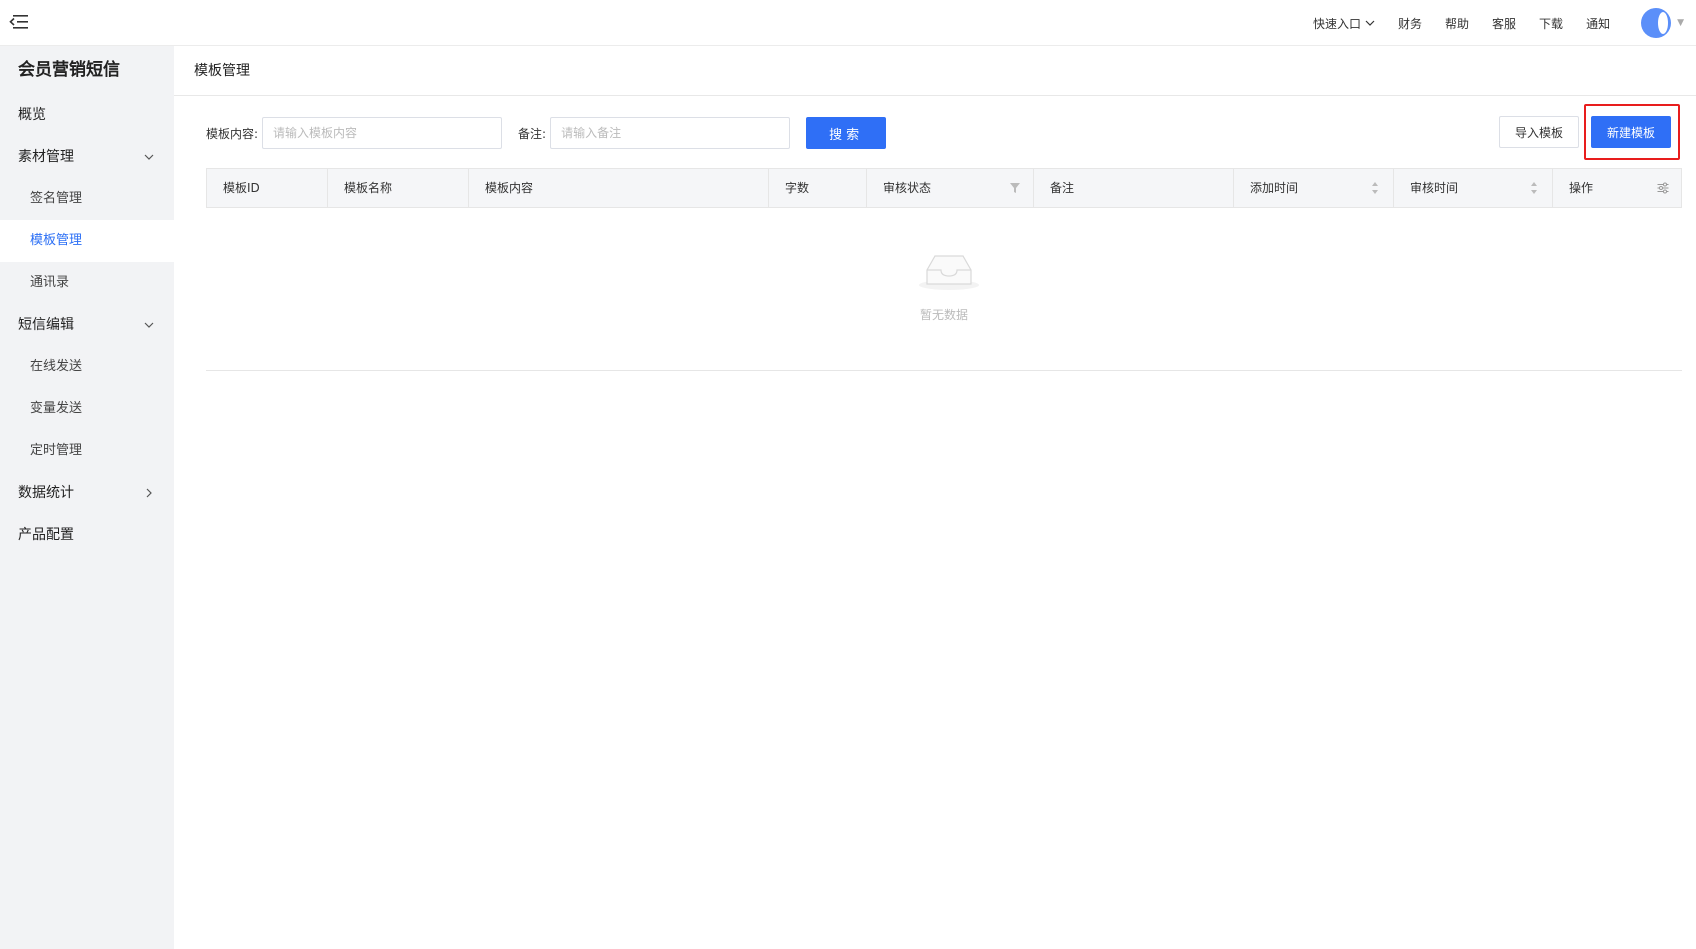 The width and height of the screenshot is (1696, 949). What do you see at coordinates (1551, 23) in the screenshot?
I see `download-link: 下载` at bounding box center [1551, 23].